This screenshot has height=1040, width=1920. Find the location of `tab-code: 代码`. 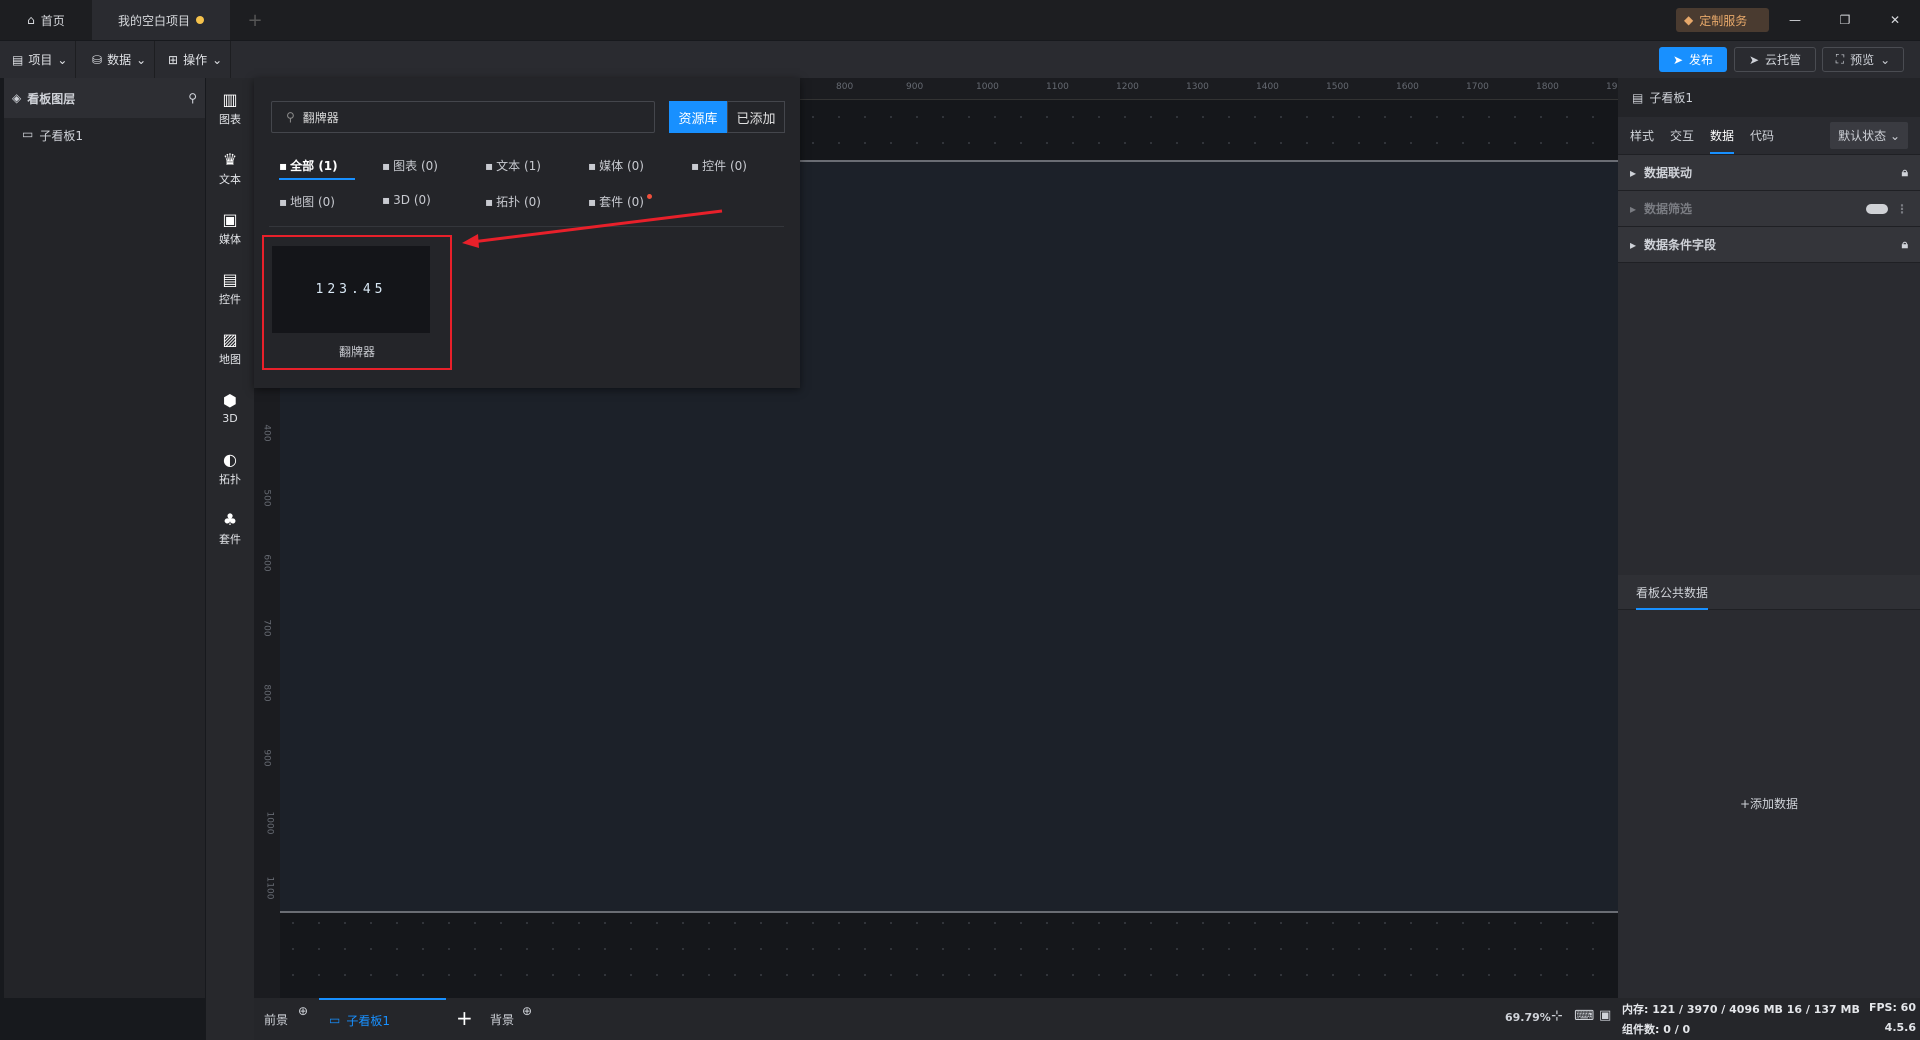

tab-code: 代码 is located at coordinates (1762, 135).